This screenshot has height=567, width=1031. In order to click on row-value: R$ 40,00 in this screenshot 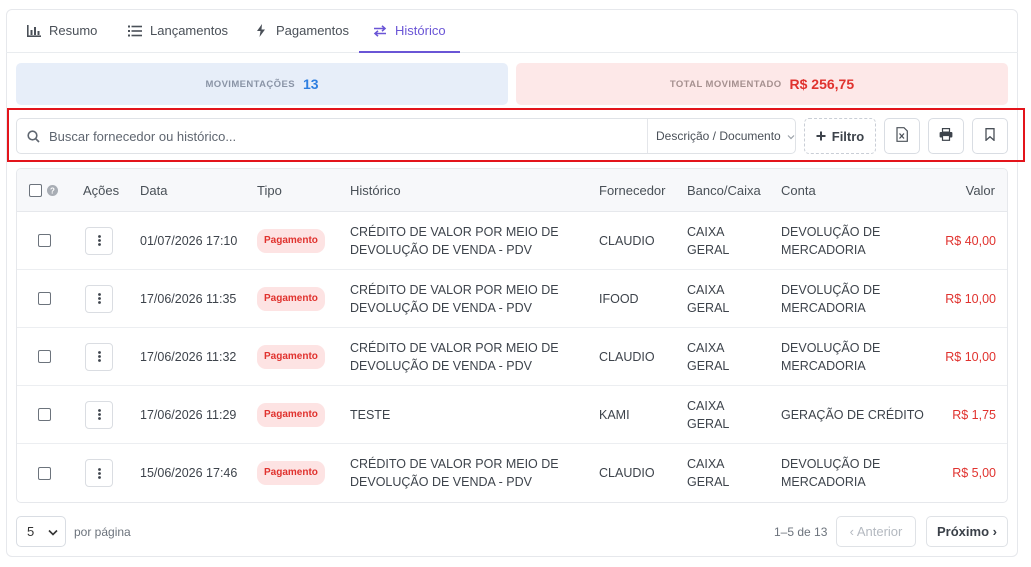, I will do `click(970, 240)`.